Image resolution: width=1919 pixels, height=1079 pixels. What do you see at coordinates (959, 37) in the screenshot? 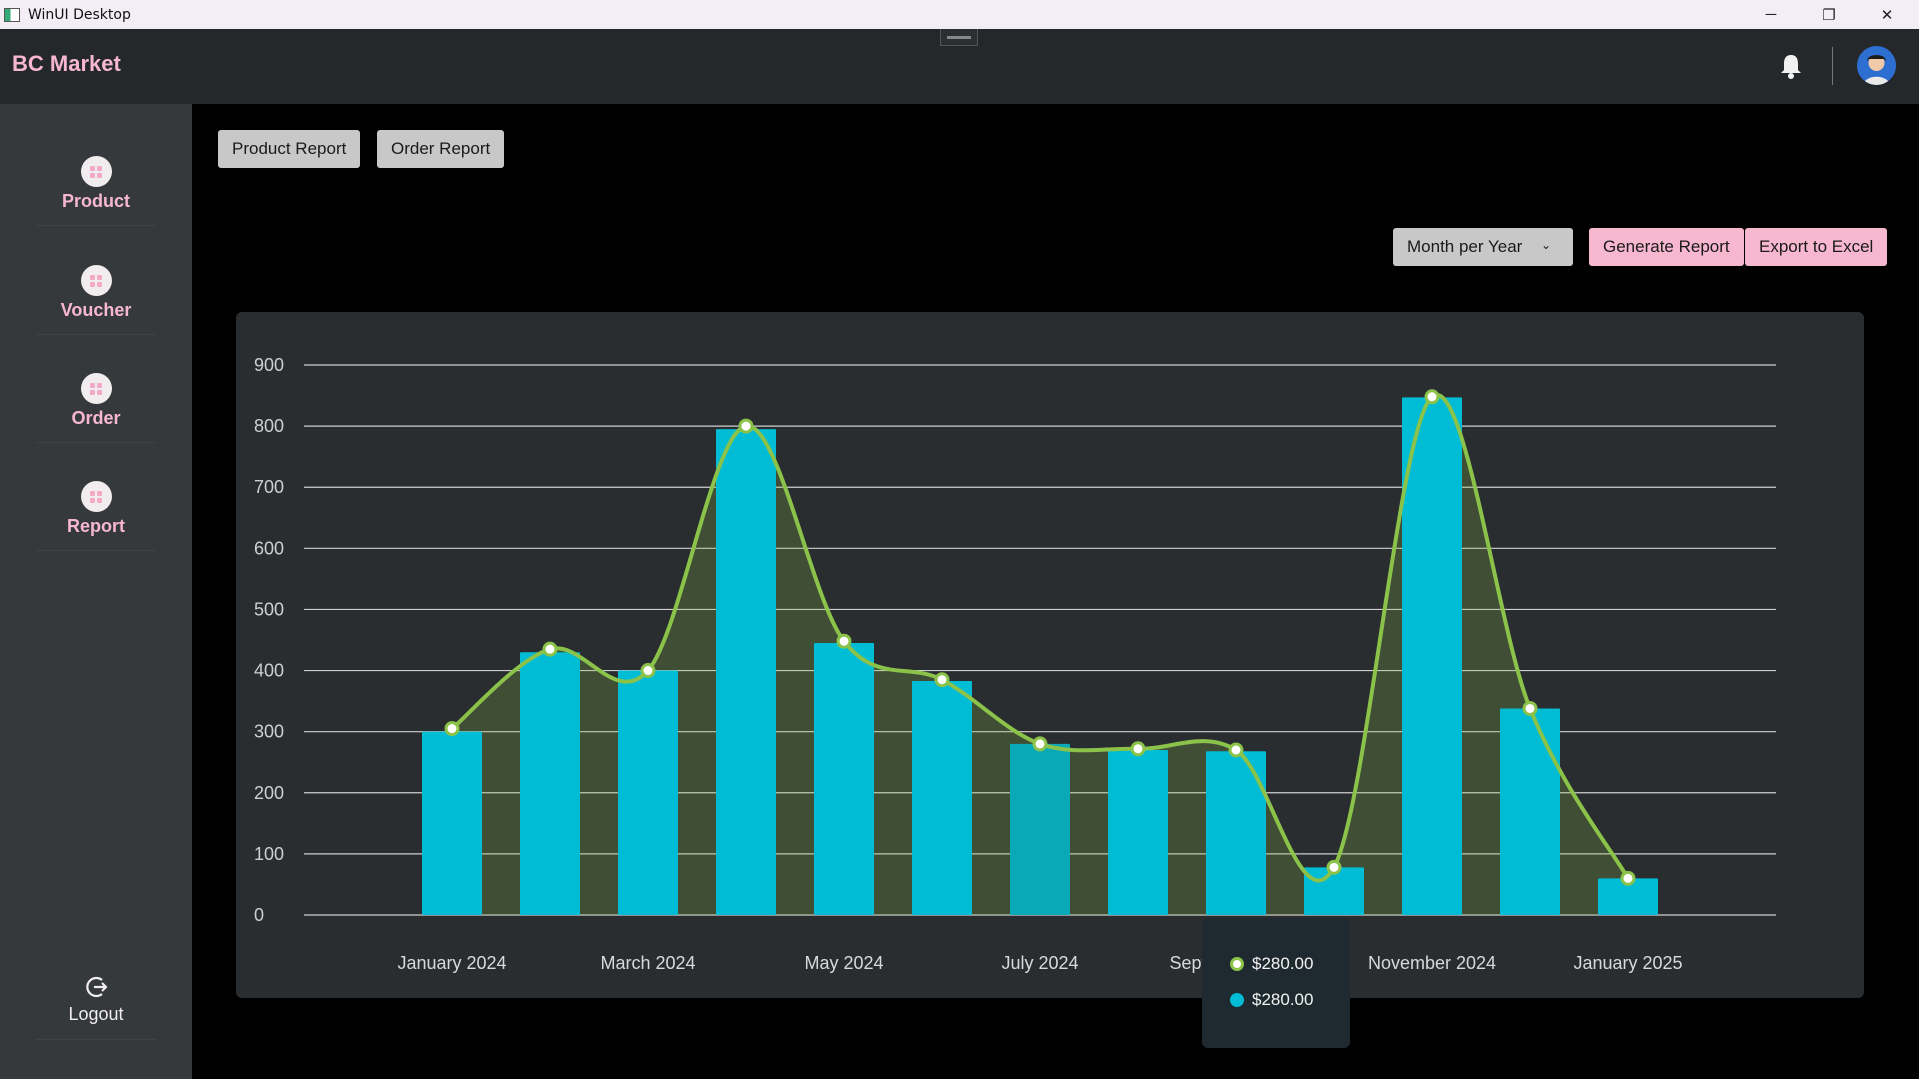
I see `drag-grip` at bounding box center [959, 37].